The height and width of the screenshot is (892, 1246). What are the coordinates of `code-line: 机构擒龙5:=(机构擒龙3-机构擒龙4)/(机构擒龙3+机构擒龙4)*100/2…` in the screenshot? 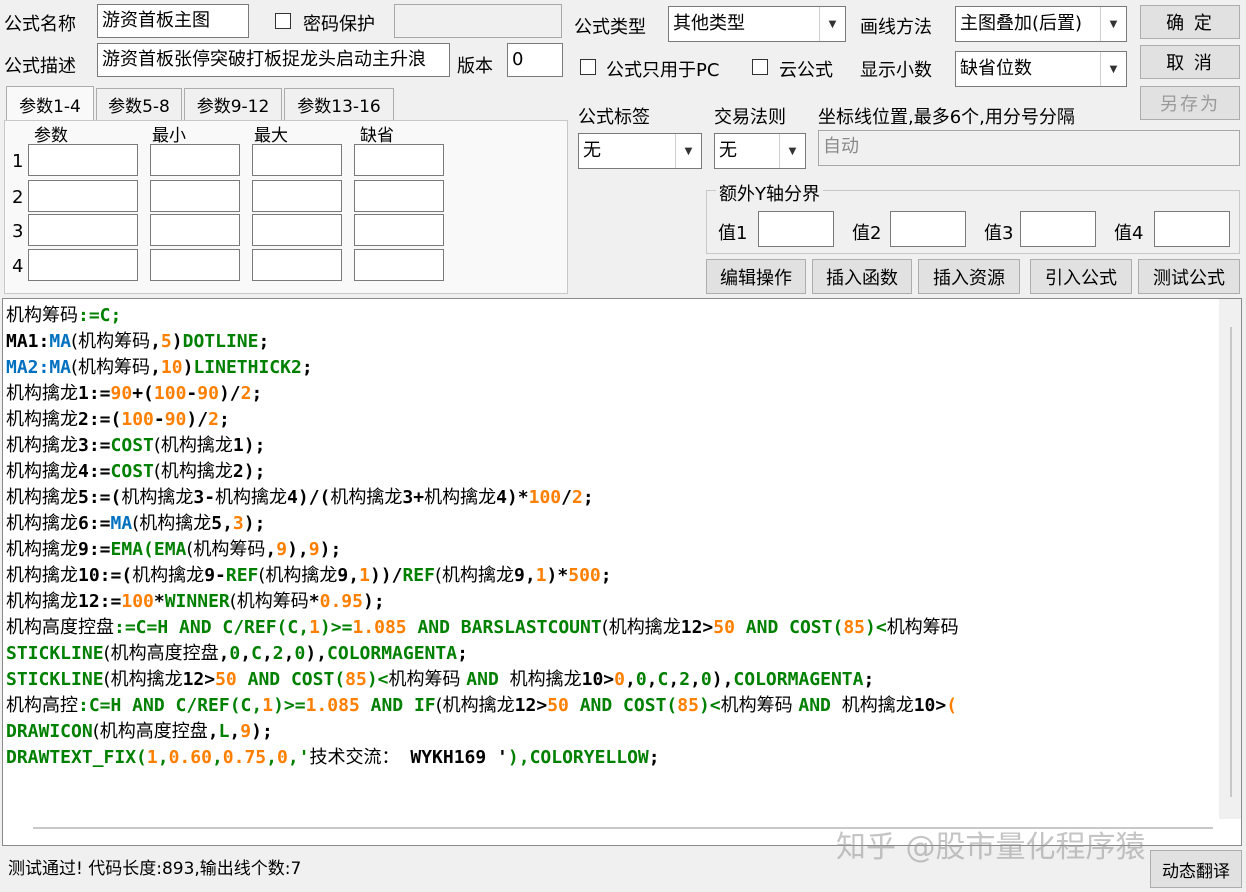 It's located at (482, 498).